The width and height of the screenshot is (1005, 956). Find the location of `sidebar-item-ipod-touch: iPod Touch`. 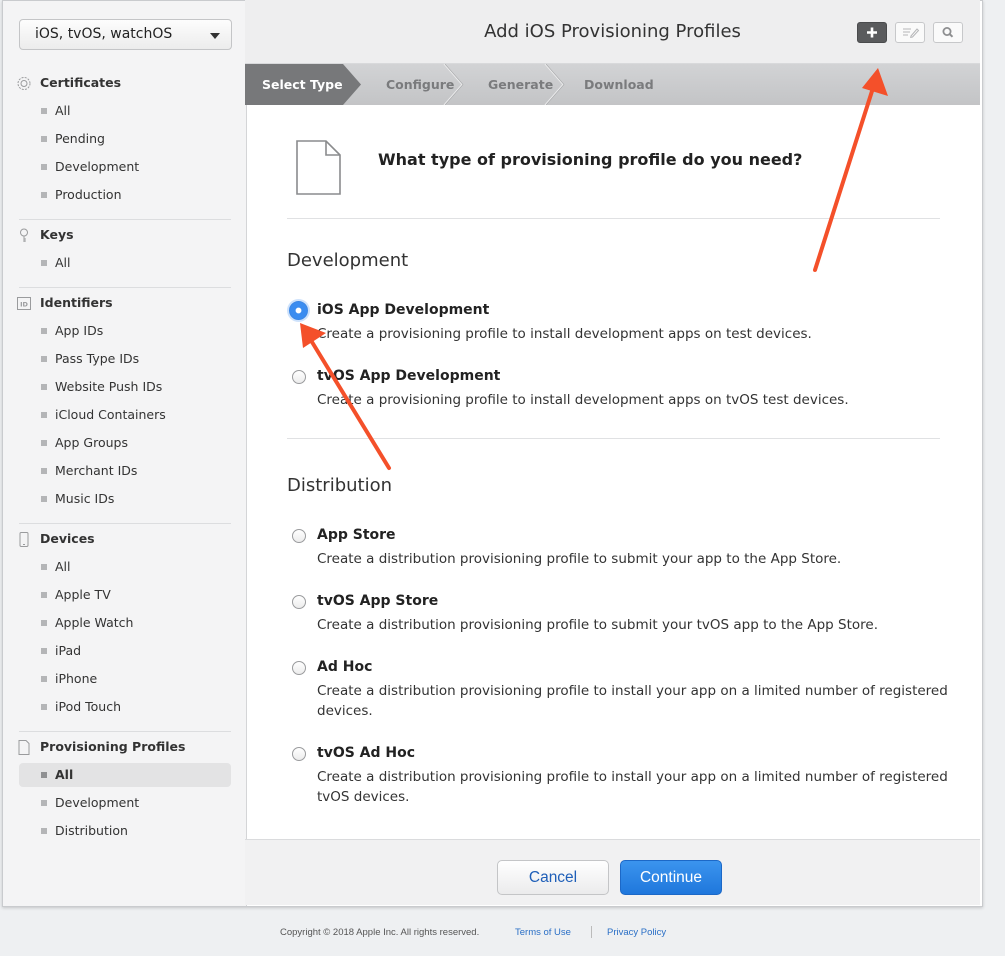

sidebar-item-ipod-touch: iPod Touch is located at coordinates (125, 707).